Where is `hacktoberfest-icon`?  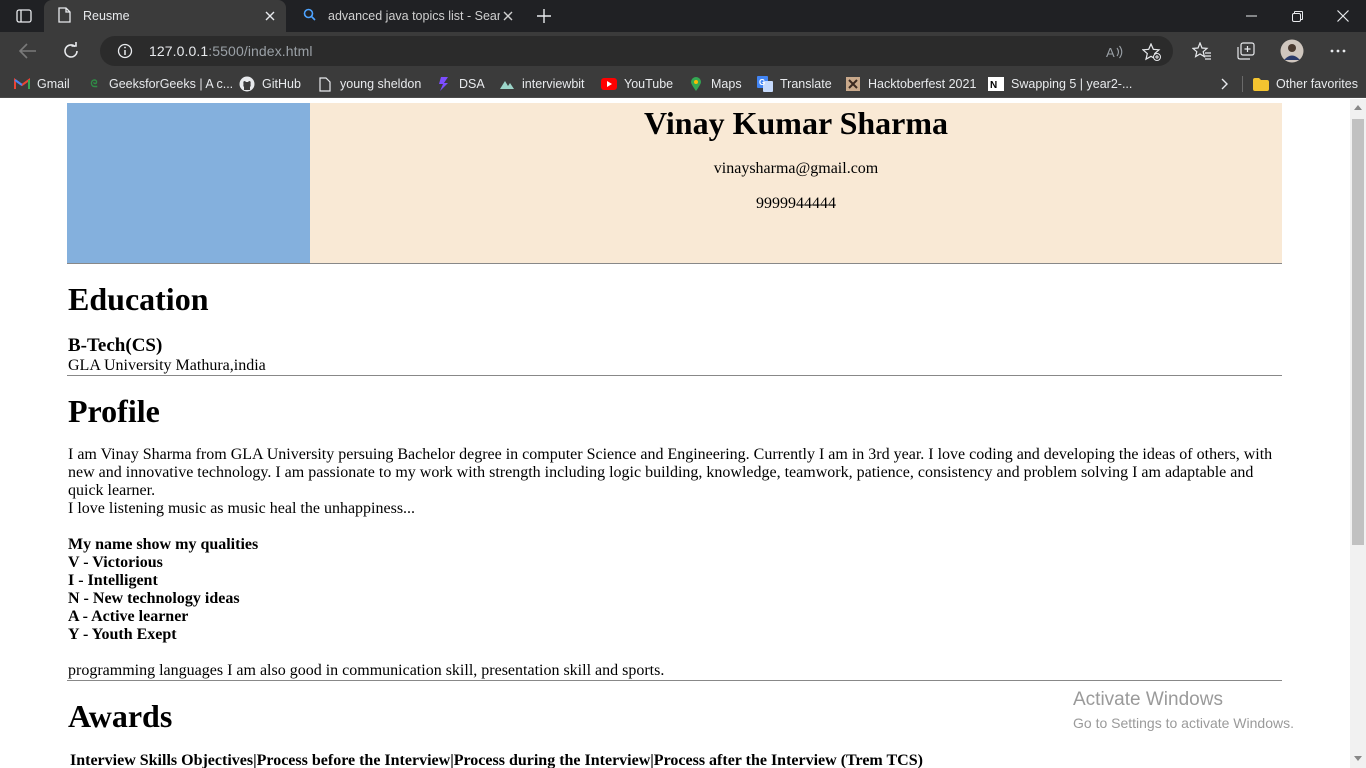 hacktoberfest-icon is located at coordinates (853, 84).